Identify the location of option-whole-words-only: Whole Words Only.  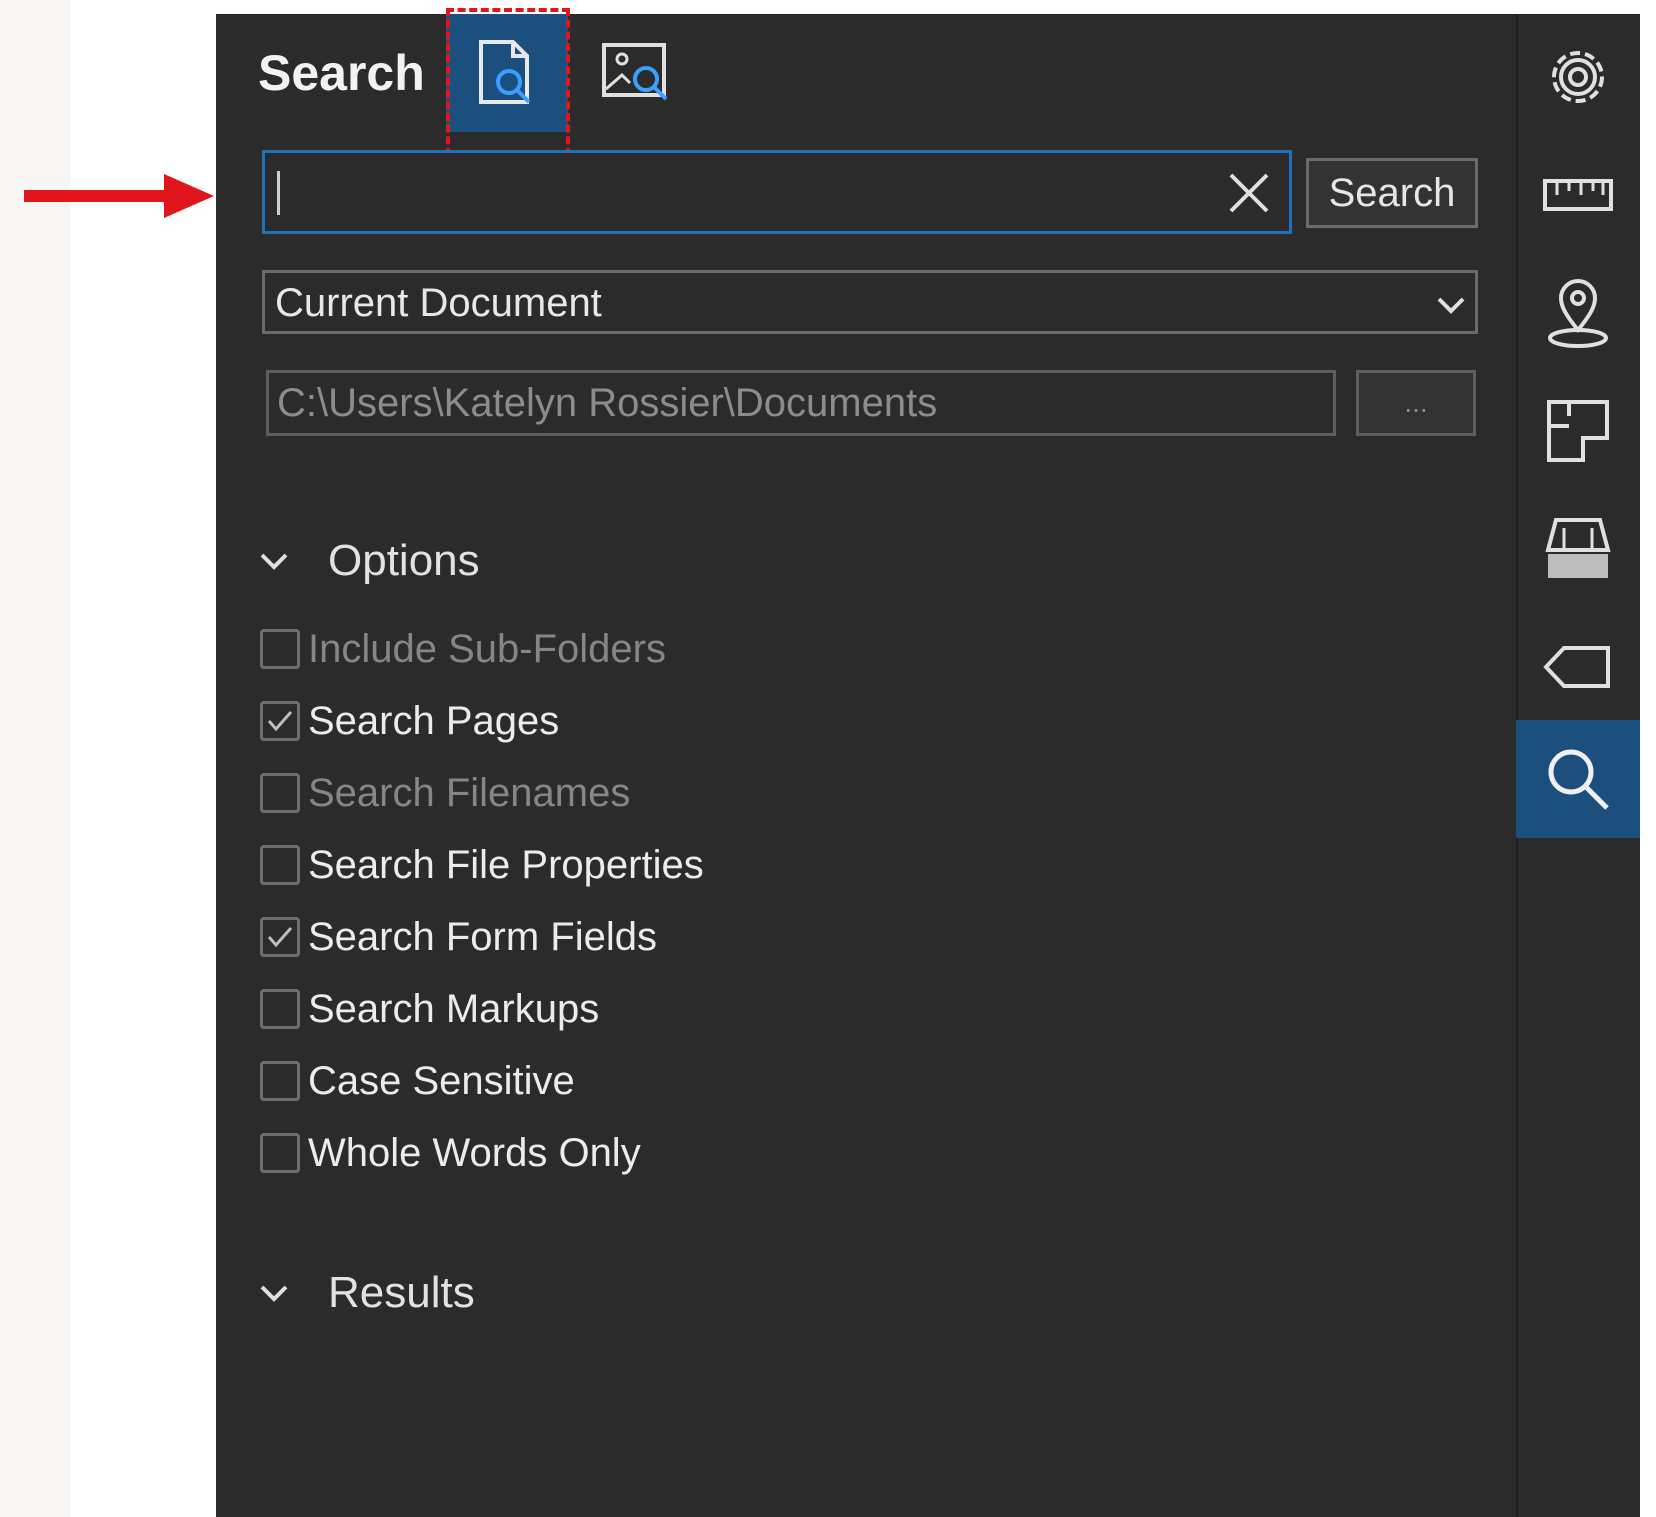
(450, 1153).